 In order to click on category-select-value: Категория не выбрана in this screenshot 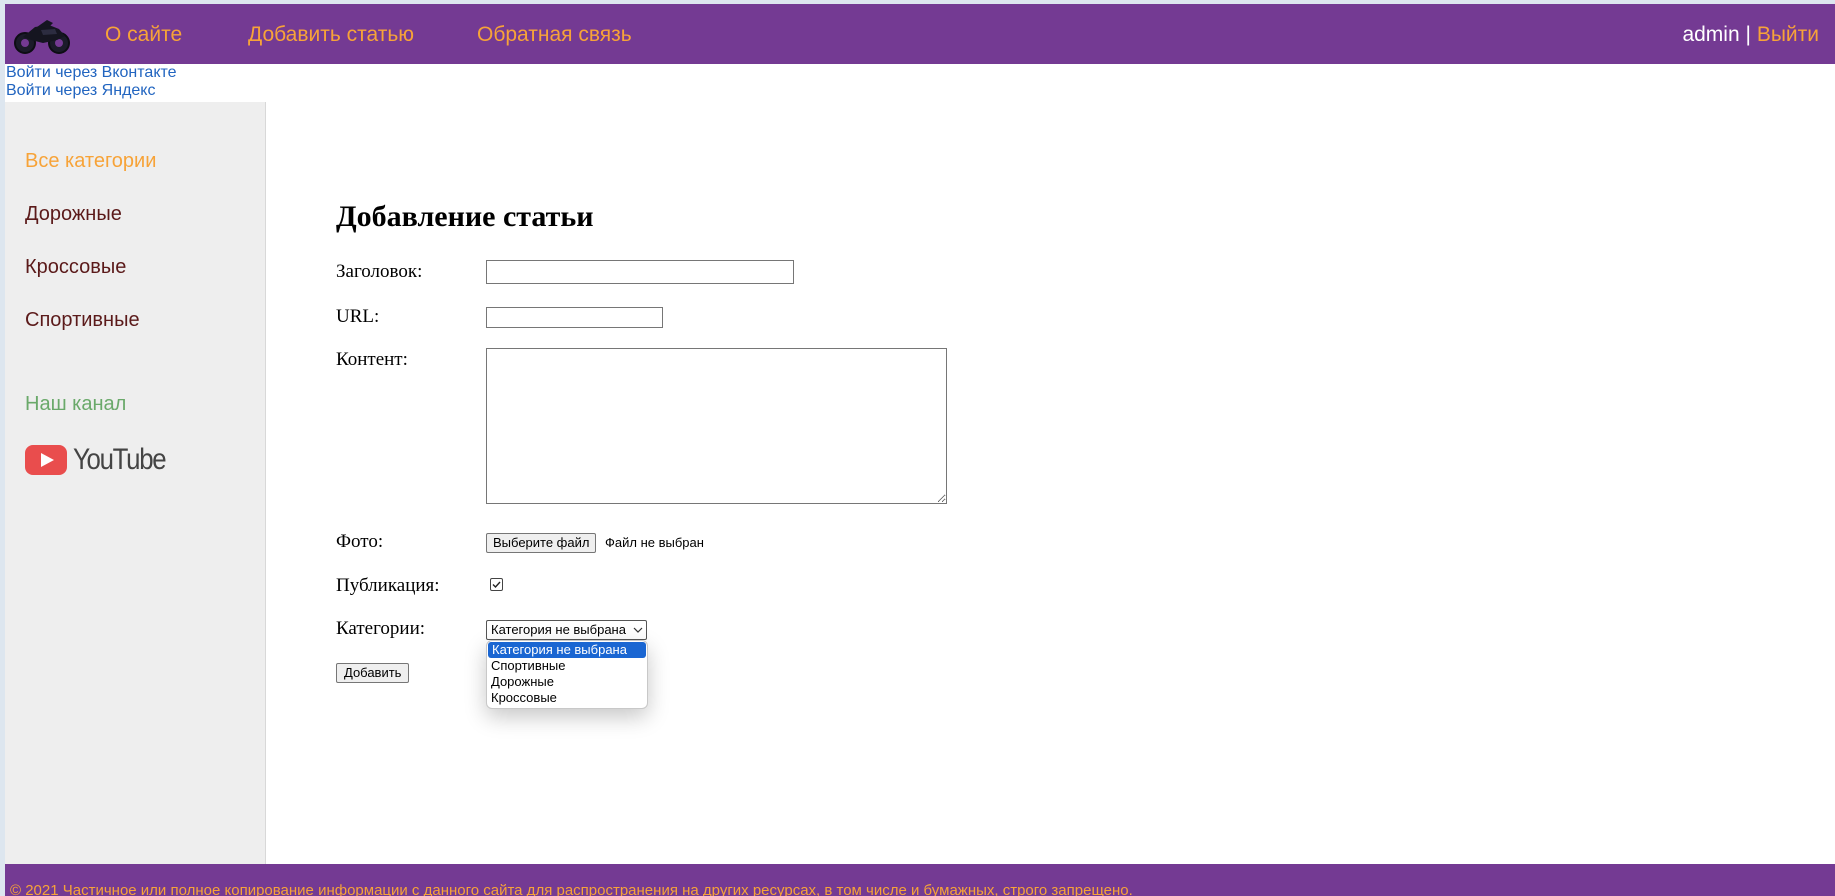, I will do `click(558, 629)`.